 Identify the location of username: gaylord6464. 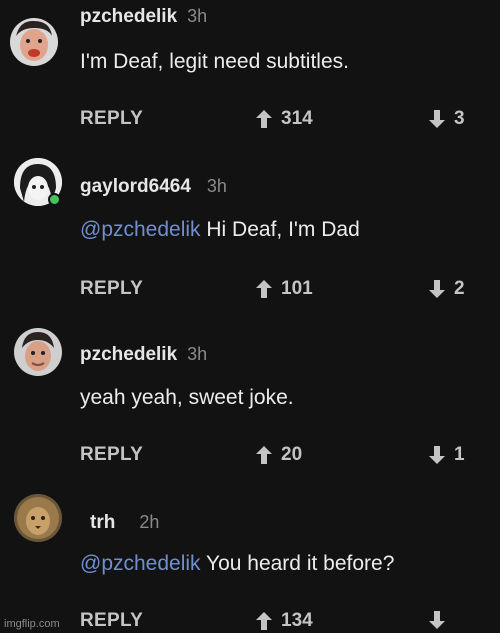
(135, 186).